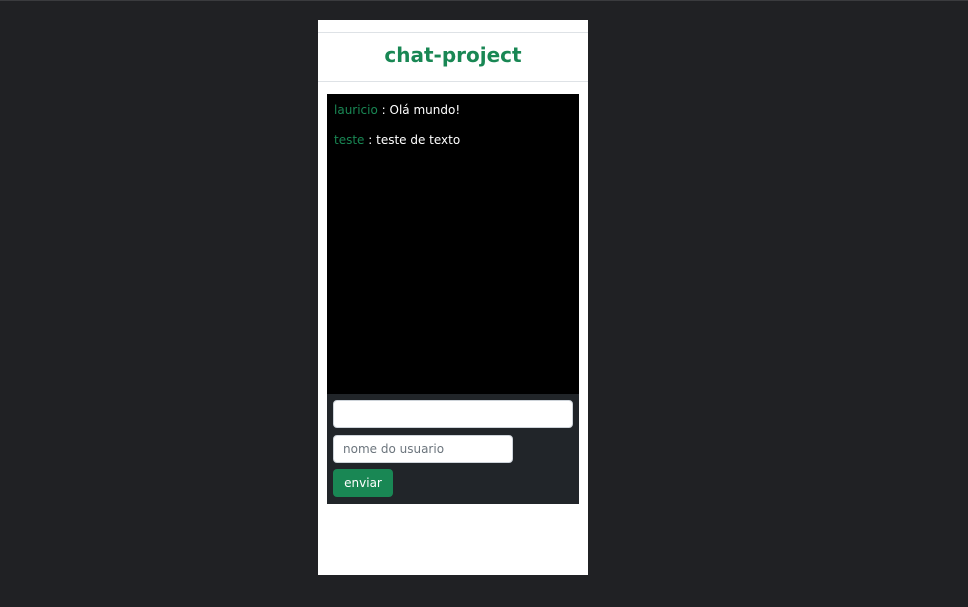 The width and height of the screenshot is (968, 607). I want to click on message-username: teste, so click(349, 140).